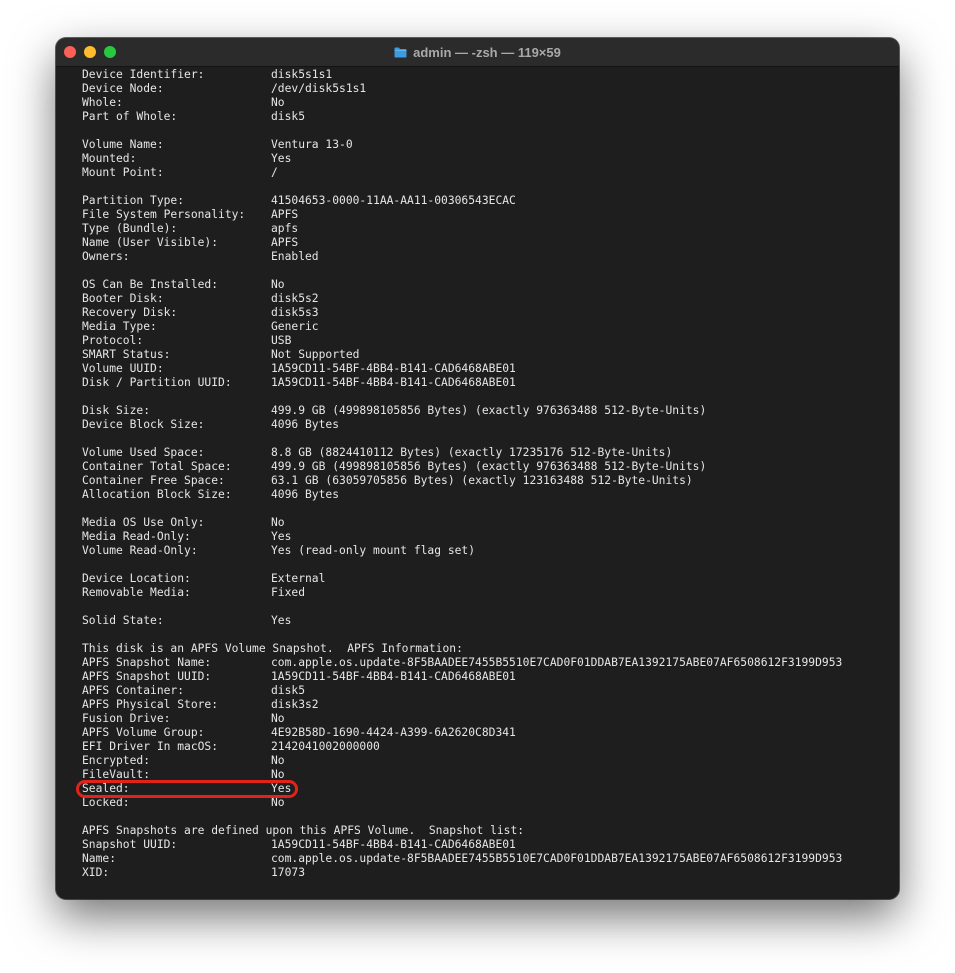 Image resolution: width=955 pixels, height=973 pixels. Describe the element at coordinates (295, 326) in the screenshot. I see `field-value: Generic` at that location.